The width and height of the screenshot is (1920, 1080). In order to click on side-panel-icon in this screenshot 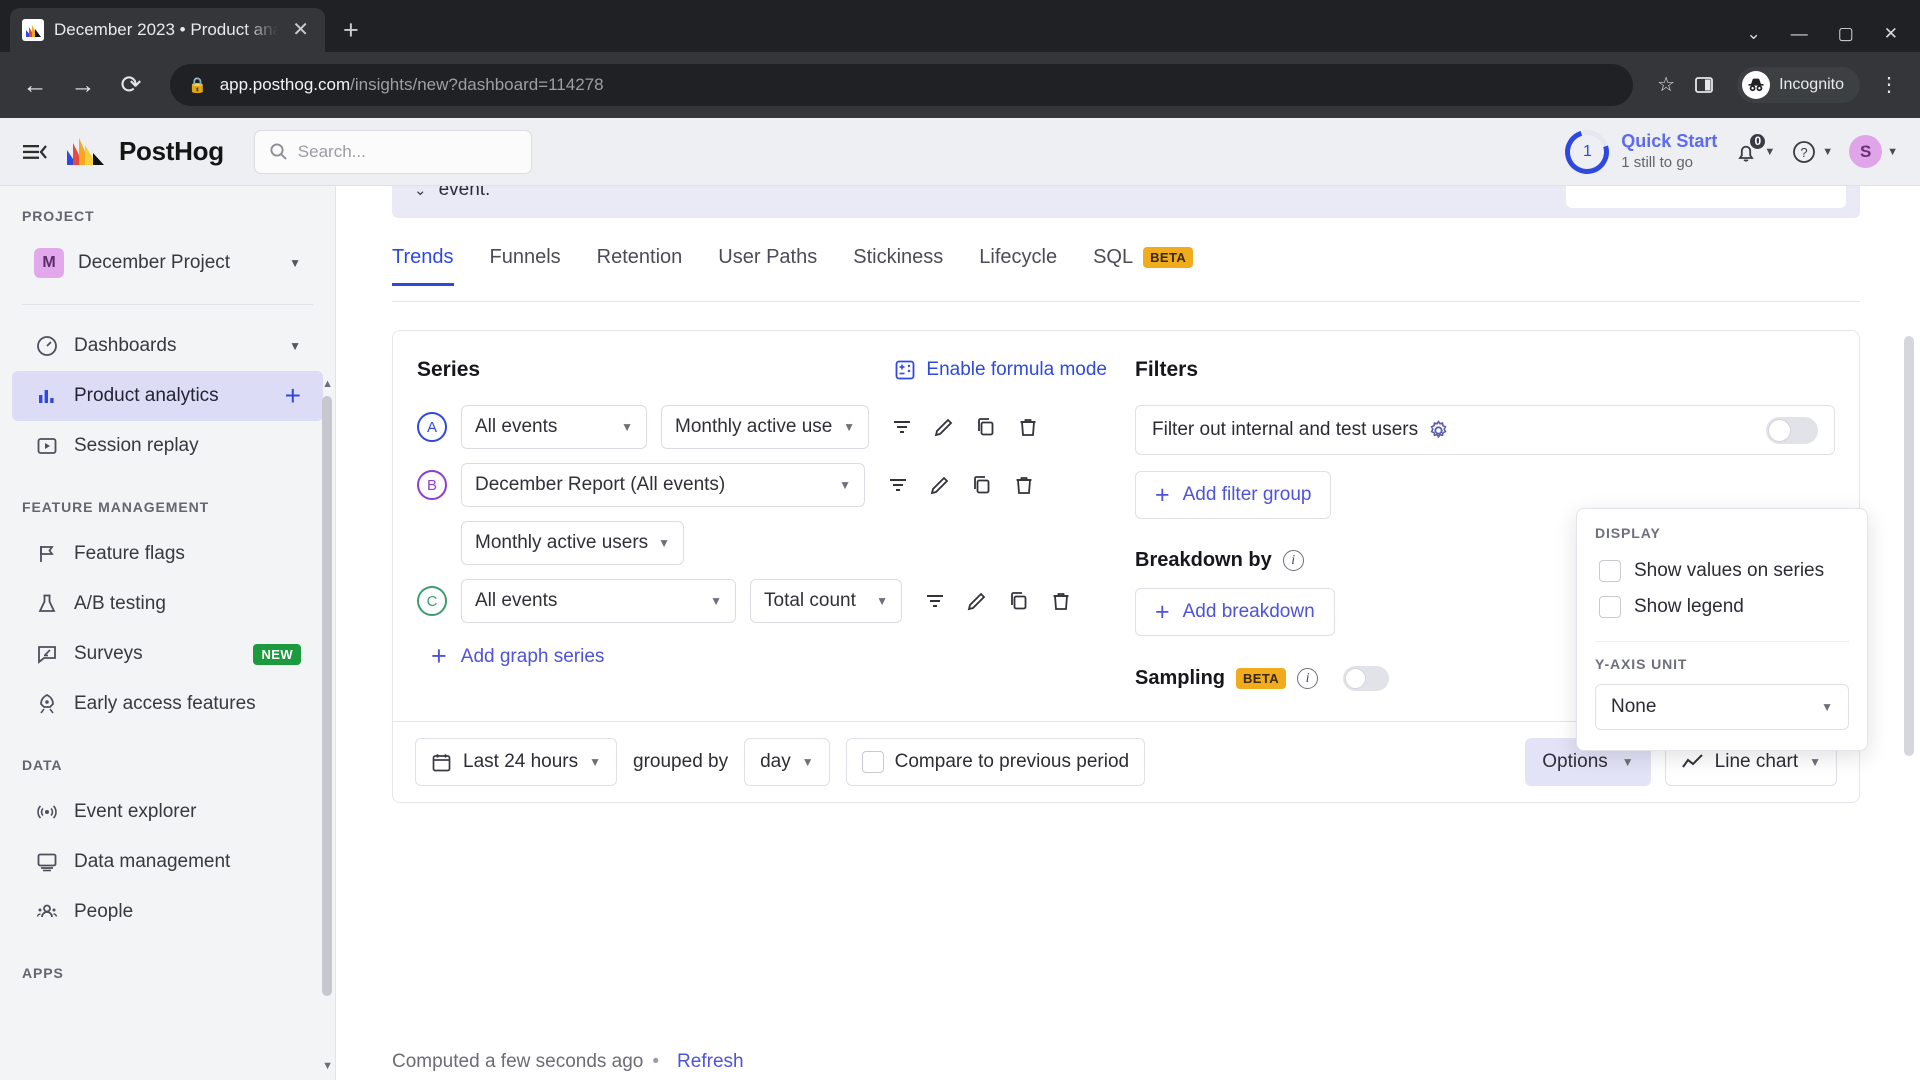, I will do `click(1708, 85)`.